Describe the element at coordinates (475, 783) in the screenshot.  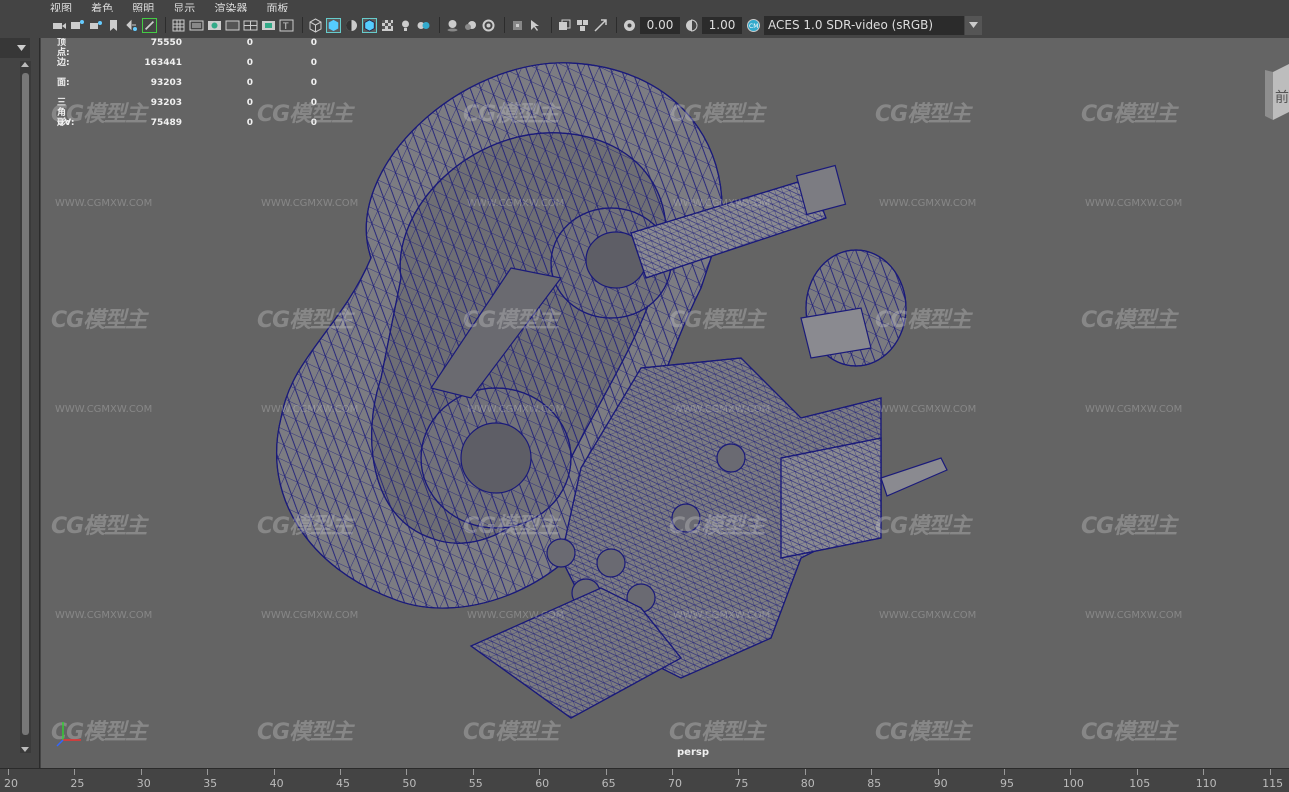
I see `ruler-label: 55` at that location.